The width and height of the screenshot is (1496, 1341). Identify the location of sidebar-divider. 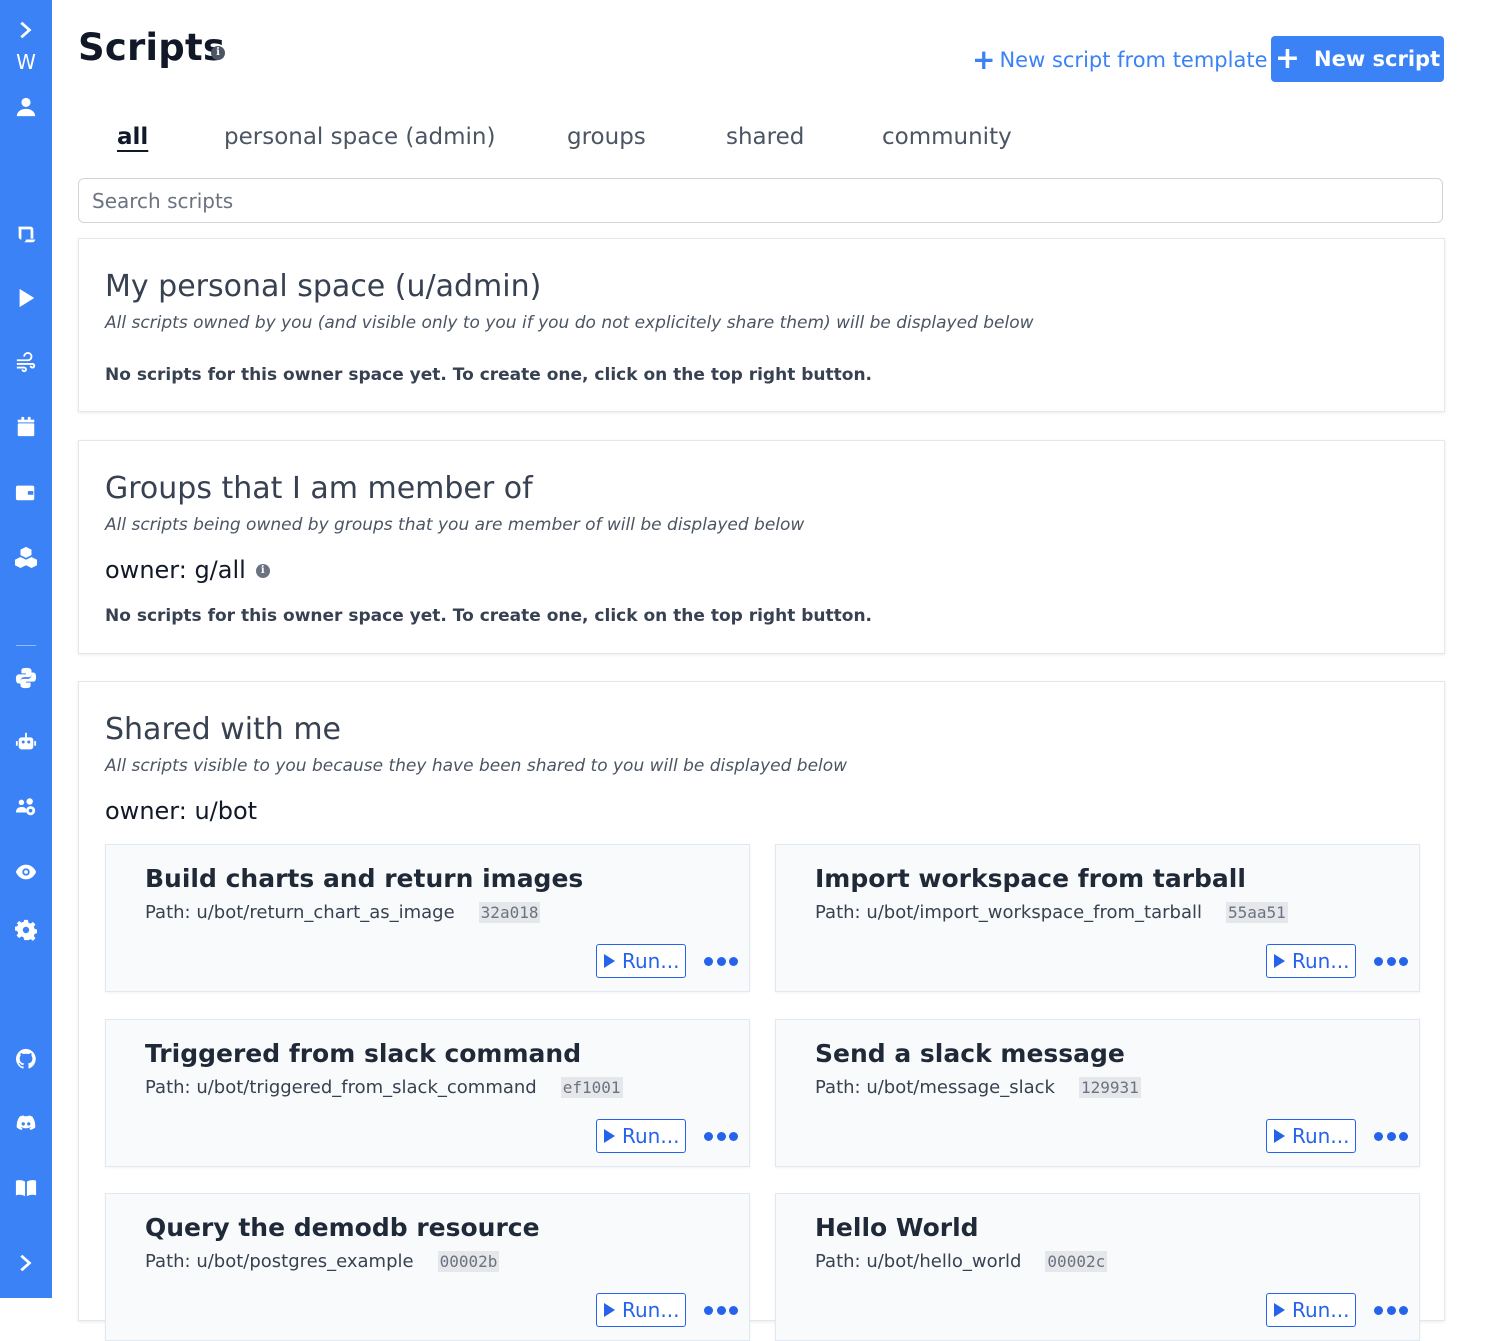
(26, 645).